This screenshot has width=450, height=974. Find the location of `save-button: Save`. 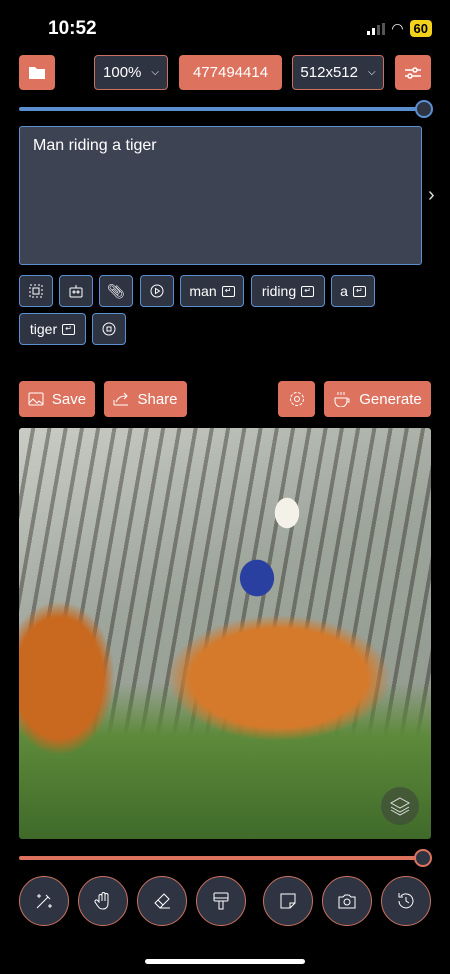

save-button: Save is located at coordinates (57, 399).